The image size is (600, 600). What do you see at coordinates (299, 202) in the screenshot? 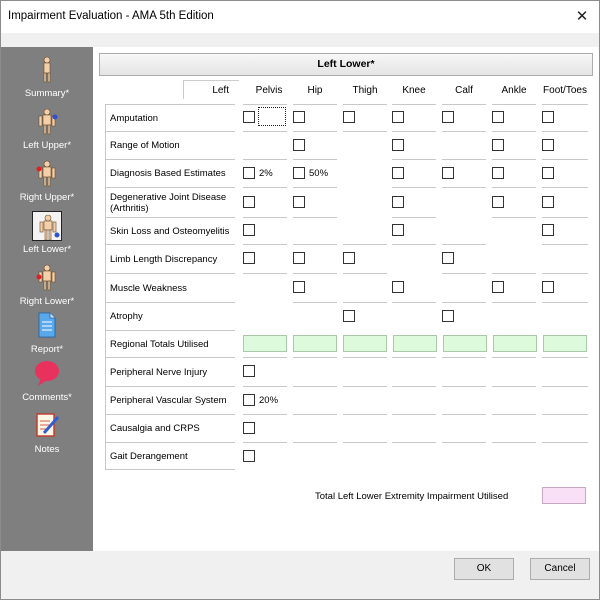
I see `checkbox-djd-hip` at bounding box center [299, 202].